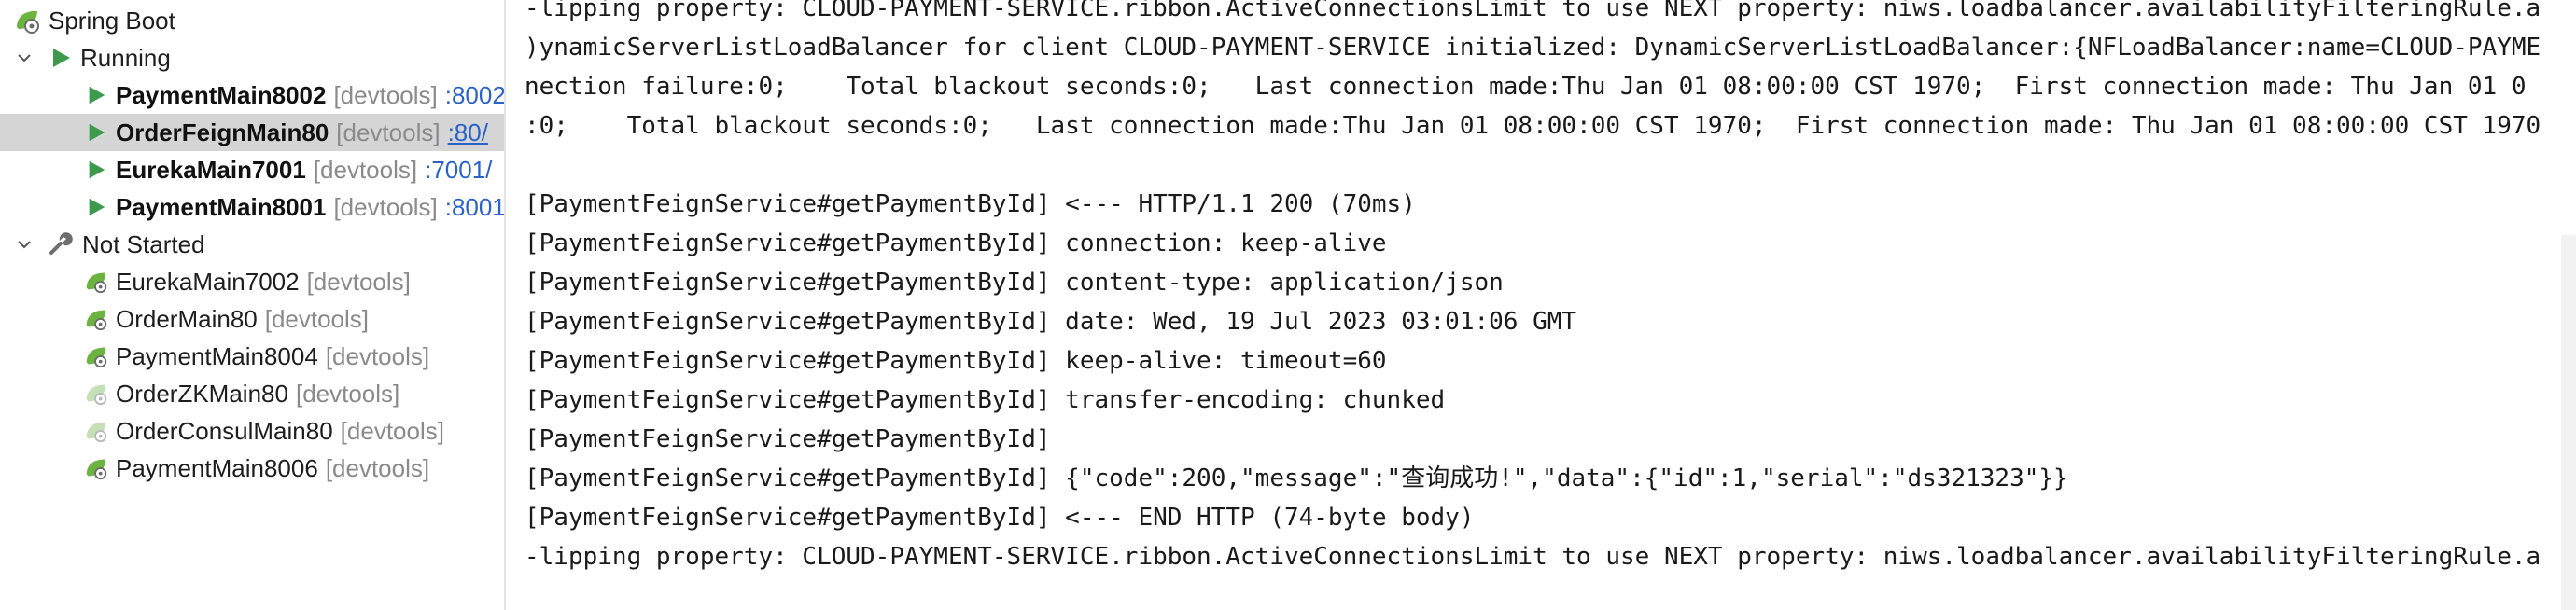 The width and height of the screenshot is (2576, 610). Describe the element at coordinates (143, 243) in the screenshot. I see `tree-group-not-started-label: Not Started` at that location.